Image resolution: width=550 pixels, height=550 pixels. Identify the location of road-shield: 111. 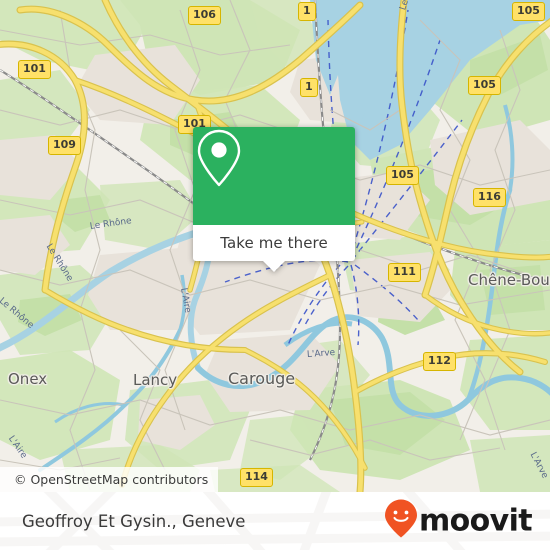
(404, 272).